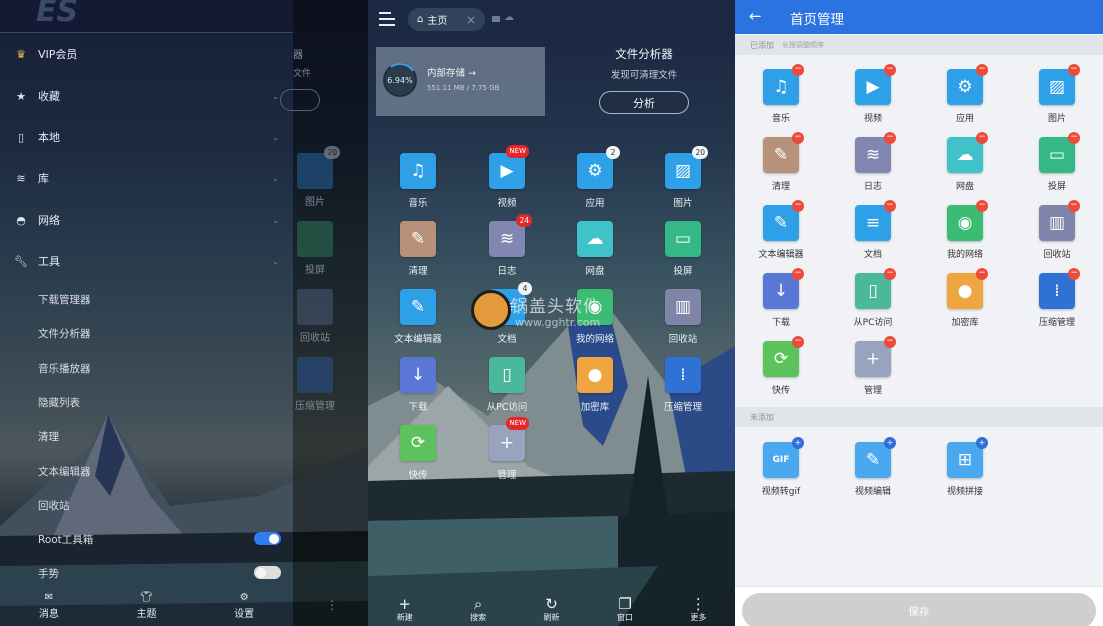  Describe the element at coordinates (781, 467) in the screenshot. I see `shortcut-video-gif: GIF + 视频转gif` at that location.